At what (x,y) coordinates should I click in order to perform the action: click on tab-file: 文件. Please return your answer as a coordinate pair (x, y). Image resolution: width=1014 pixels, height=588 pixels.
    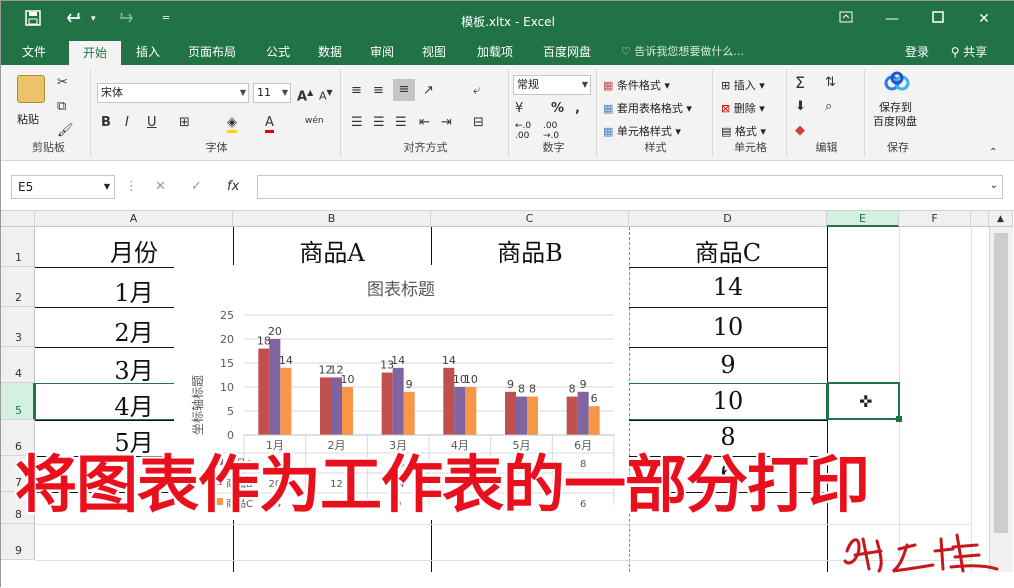
    Looking at the image, I should click on (34, 52).